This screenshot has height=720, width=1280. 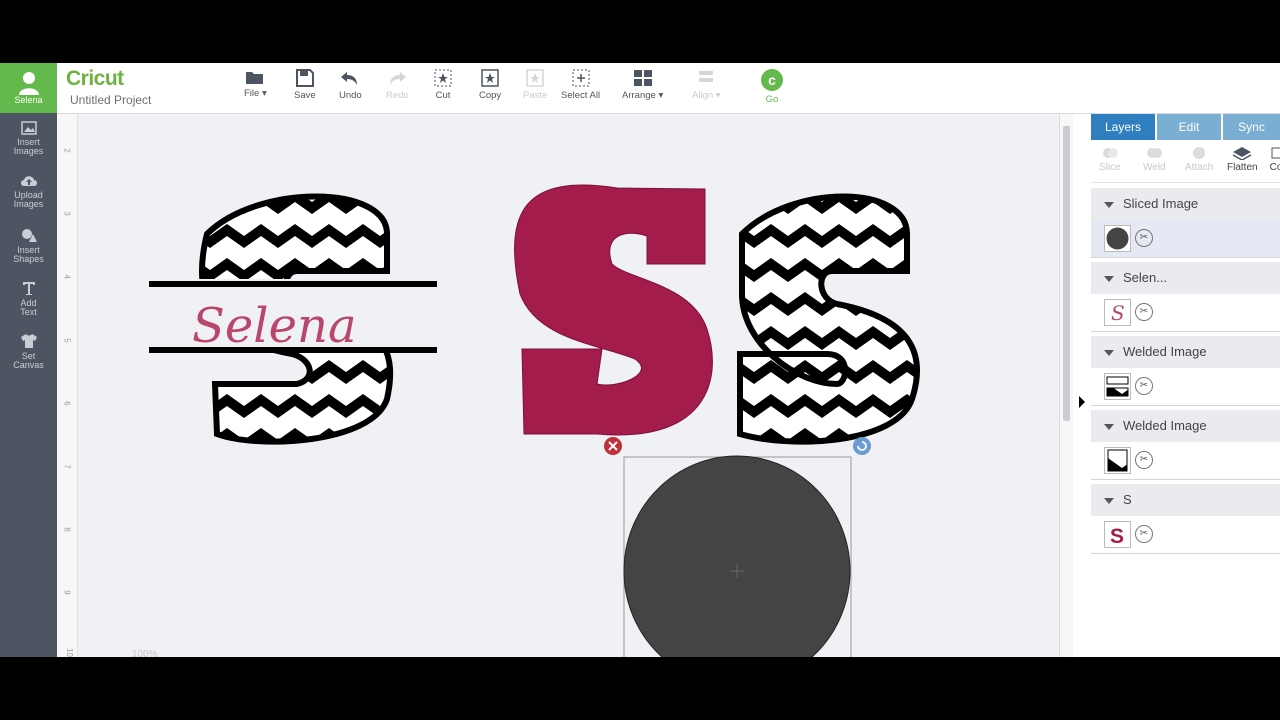 What do you see at coordinates (28, 351) in the screenshot?
I see `sidebar-set-canvas: Set Canvas` at bounding box center [28, 351].